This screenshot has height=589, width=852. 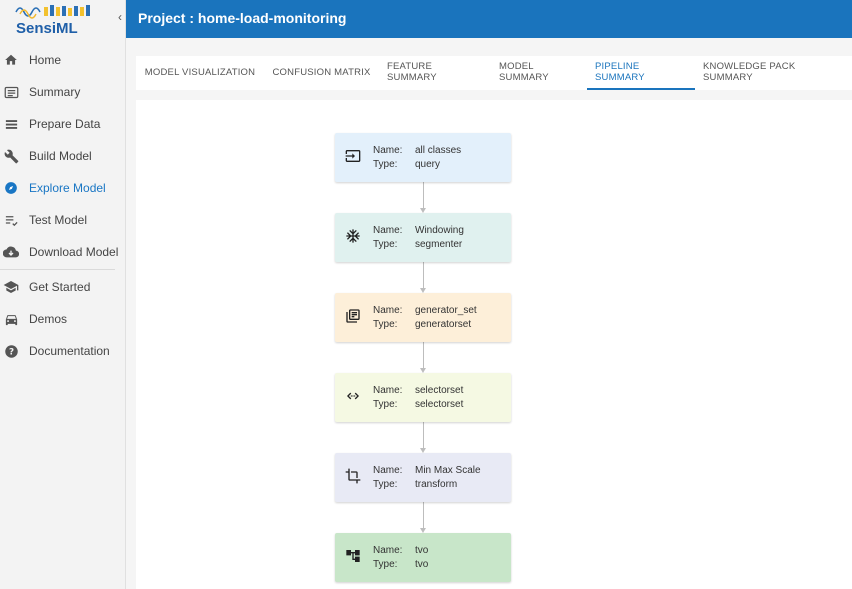 I want to click on sidebar-item-download-model: Download Model, so click(x=62, y=252).